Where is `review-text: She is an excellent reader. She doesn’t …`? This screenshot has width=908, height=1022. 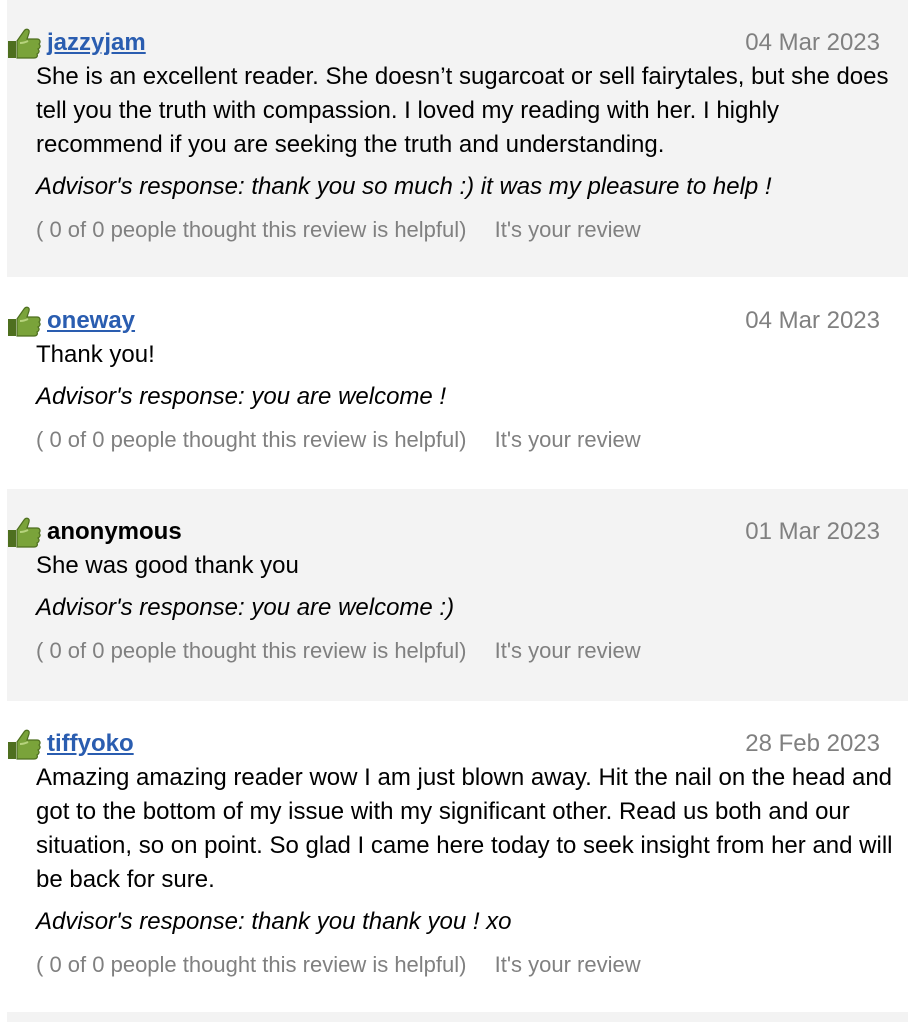 review-text: She is an excellent reader. She doesn’t … is located at coordinates (462, 110).